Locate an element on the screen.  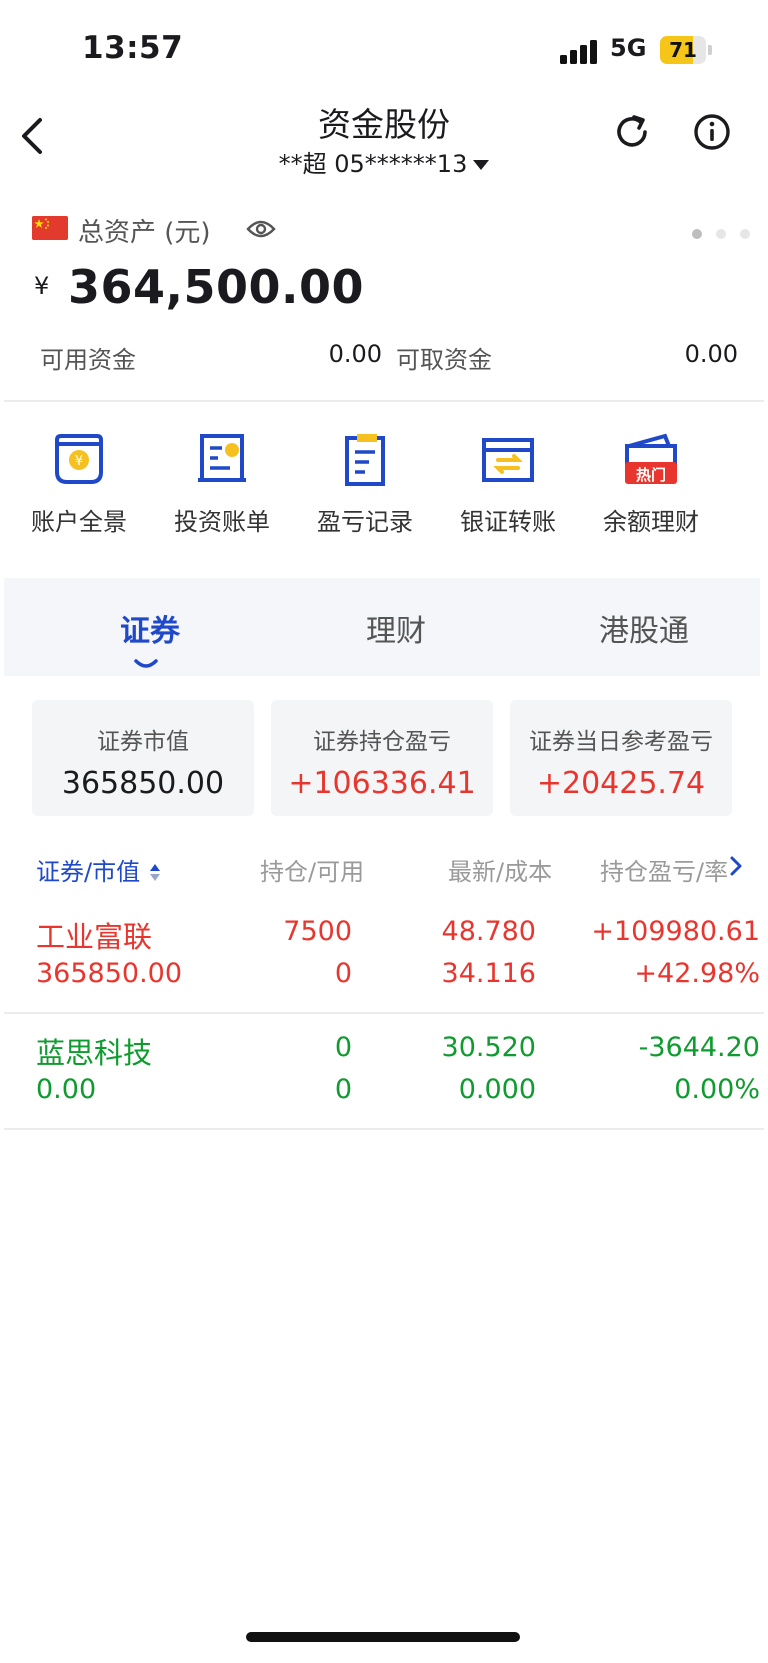
investment-bill-button: 投资账单 is located at coordinates (222, 487).